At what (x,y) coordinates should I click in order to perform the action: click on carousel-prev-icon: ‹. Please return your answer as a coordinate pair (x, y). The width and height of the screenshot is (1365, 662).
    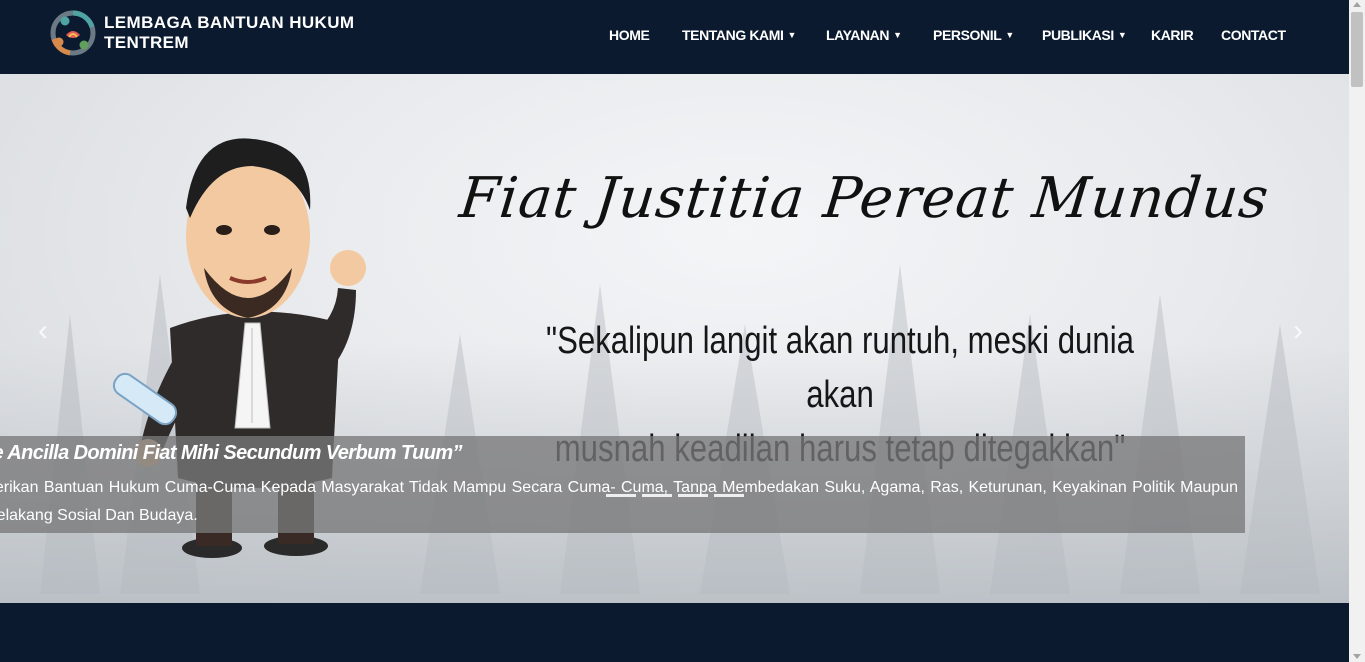
    Looking at the image, I should click on (43, 331).